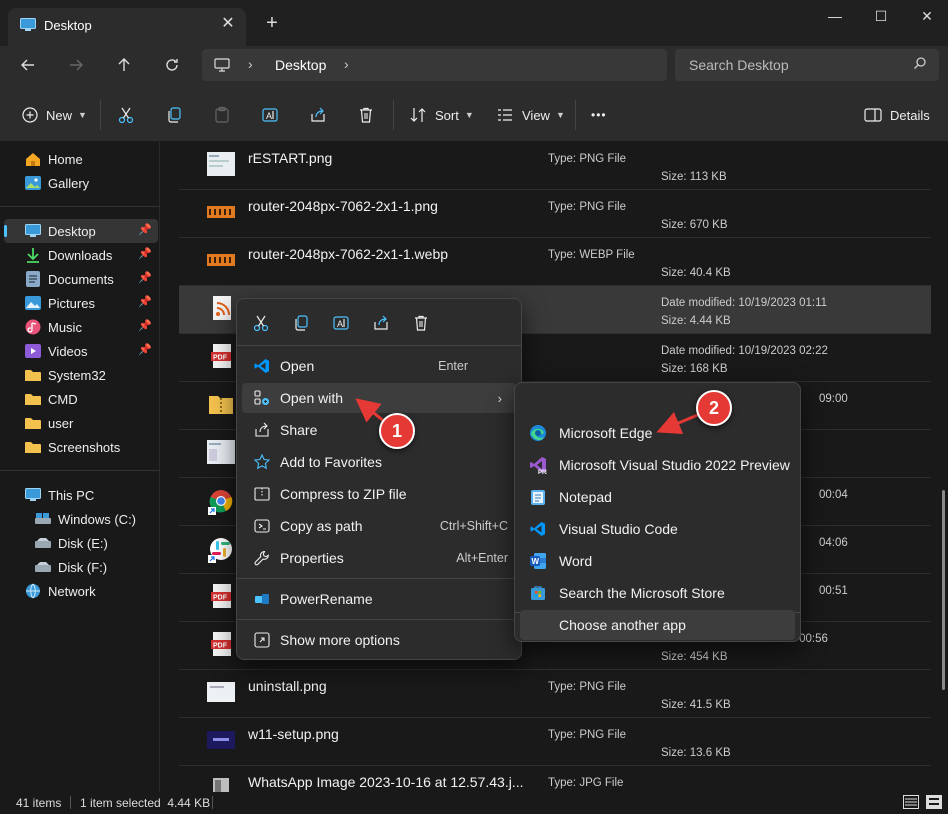  What do you see at coordinates (528, 416) in the screenshot?
I see `annotation-arrows` at bounding box center [528, 416].